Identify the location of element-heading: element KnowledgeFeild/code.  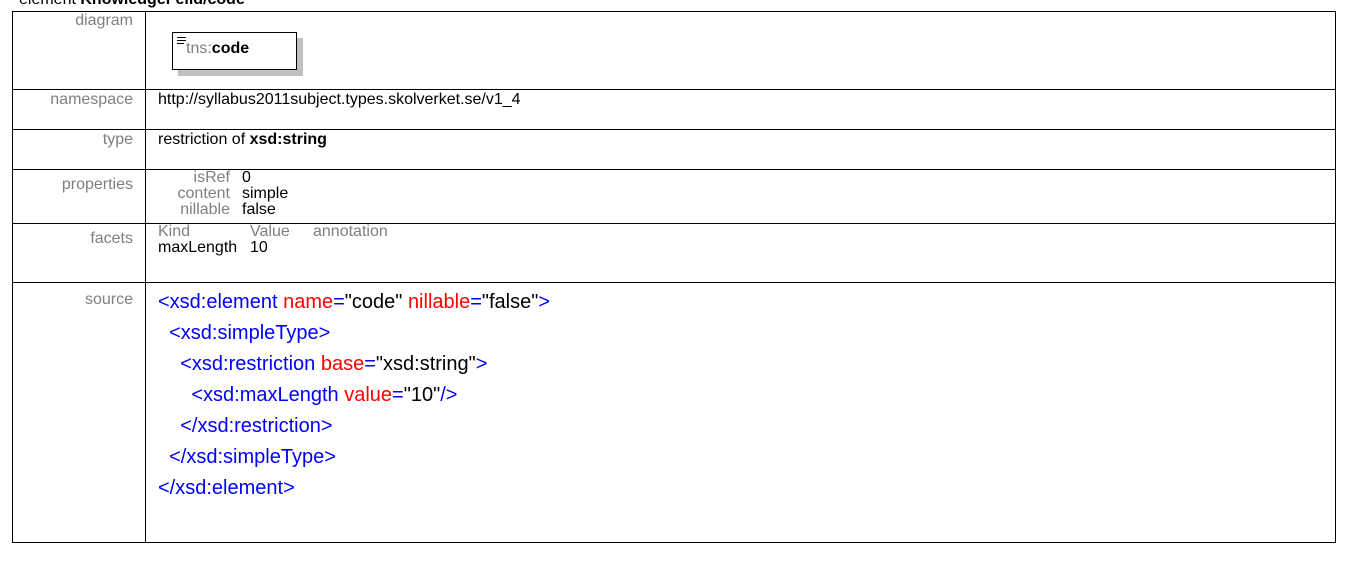
(132, 4).